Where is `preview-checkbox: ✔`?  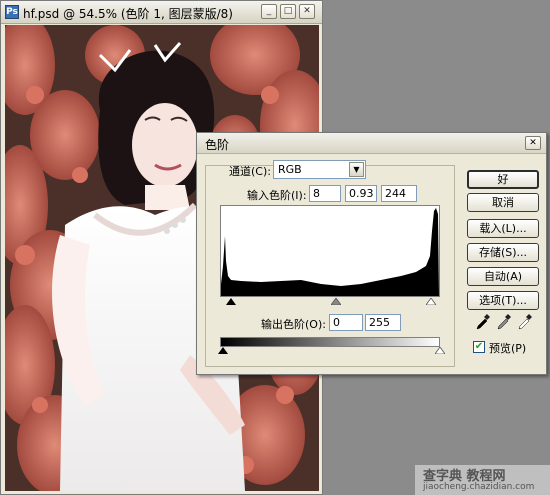 preview-checkbox: ✔ is located at coordinates (479, 347).